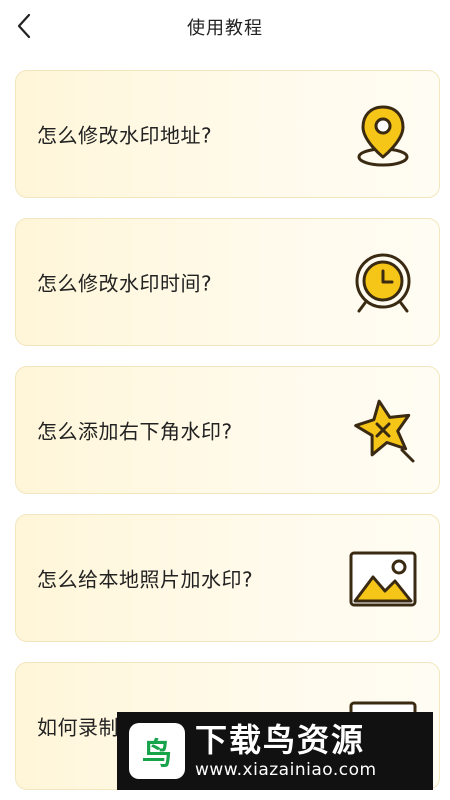 The width and height of the screenshot is (450, 800). What do you see at coordinates (125, 283) in the screenshot?
I see `tutorial-label: 怎么修改水印时间?` at bounding box center [125, 283].